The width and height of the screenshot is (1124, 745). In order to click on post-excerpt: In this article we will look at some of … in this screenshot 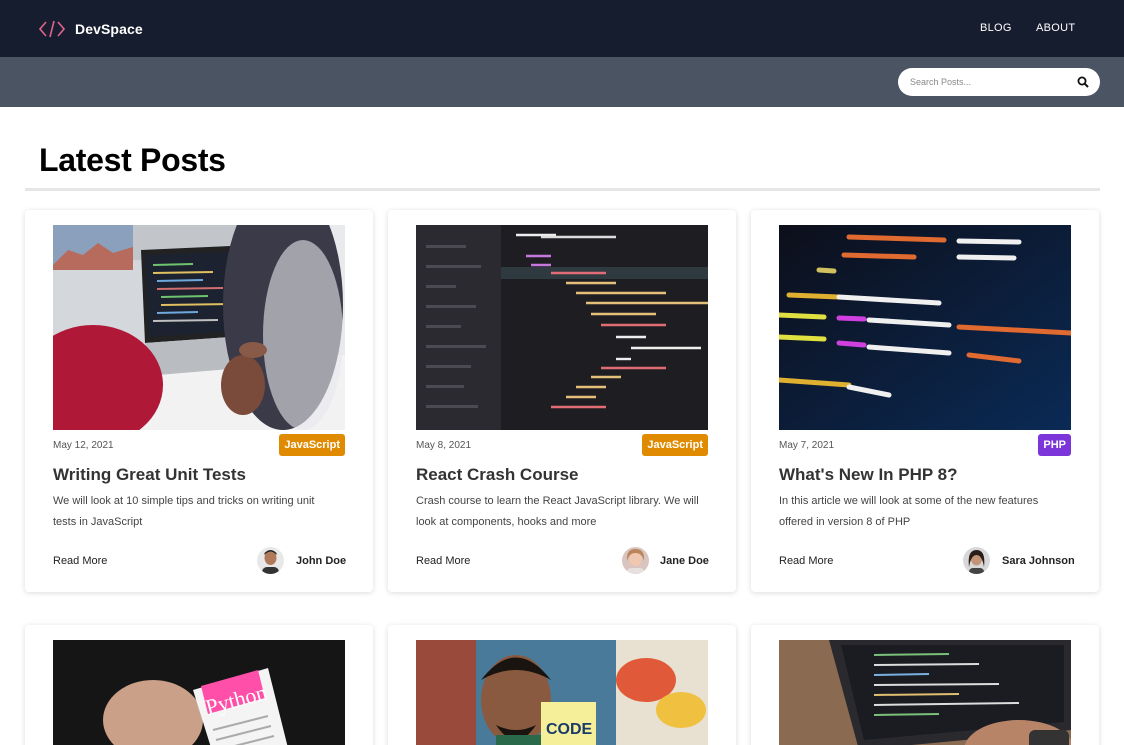, I will do `click(909, 511)`.